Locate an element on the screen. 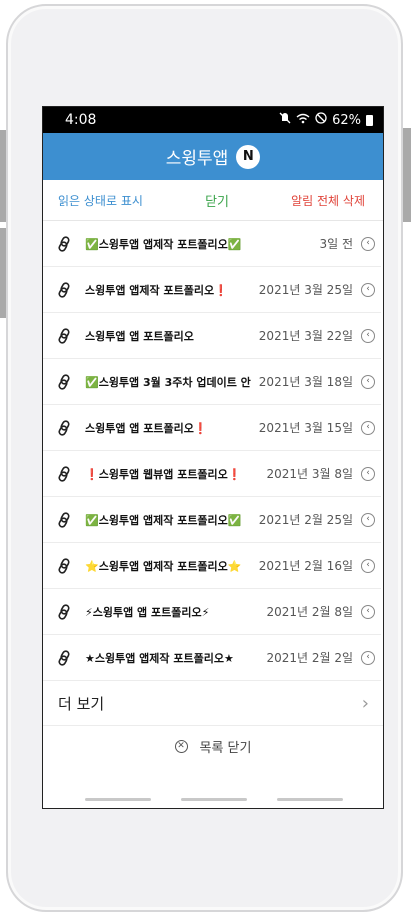 Image resolution: width=415 pixels, height=916 pixels. nav-bar is located at coordinates (213, 800).